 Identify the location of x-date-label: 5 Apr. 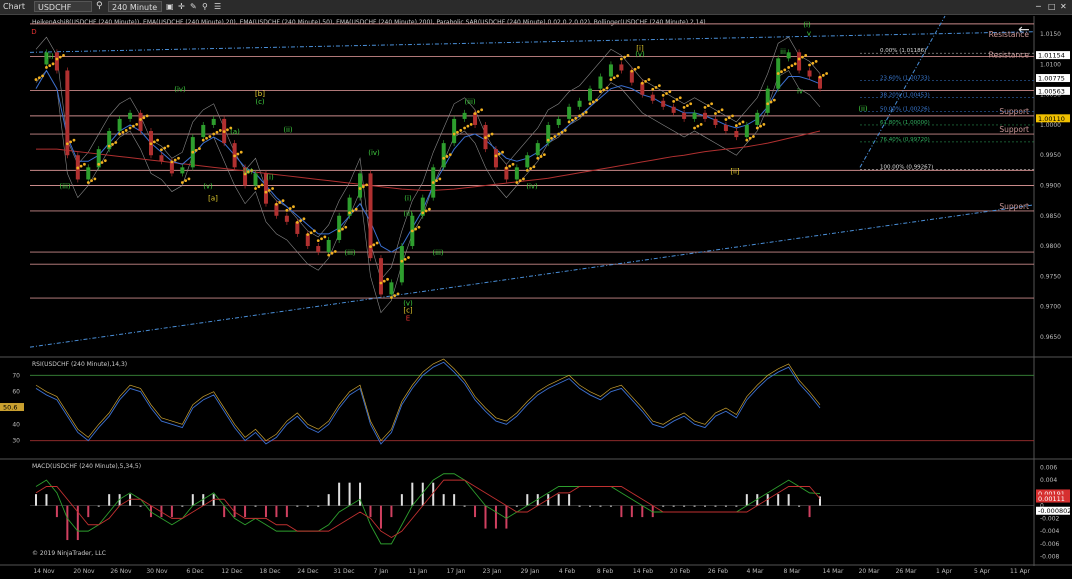
(982, 571).